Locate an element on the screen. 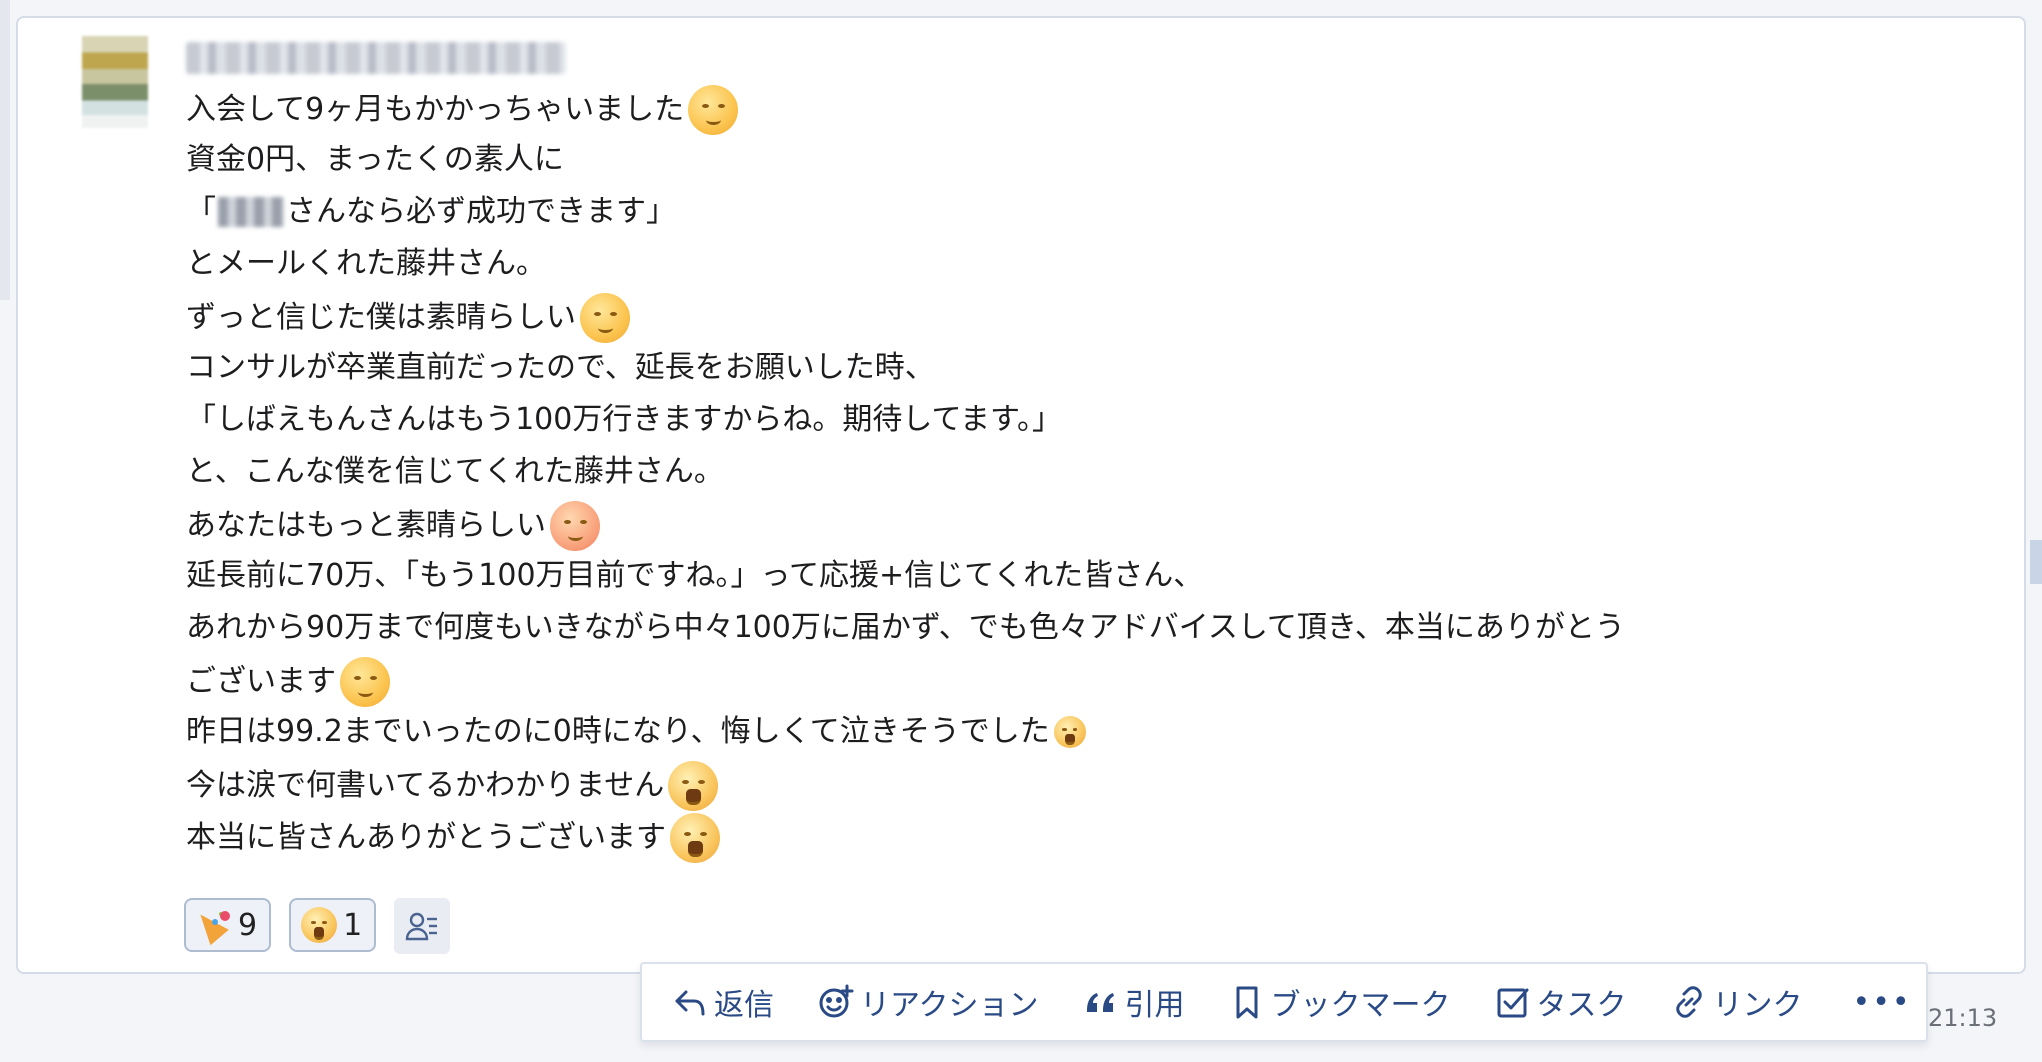 The width and height of the screenshot is (2042, 1062). more-options-button: ••• is located at coordinates (1882, 1002).